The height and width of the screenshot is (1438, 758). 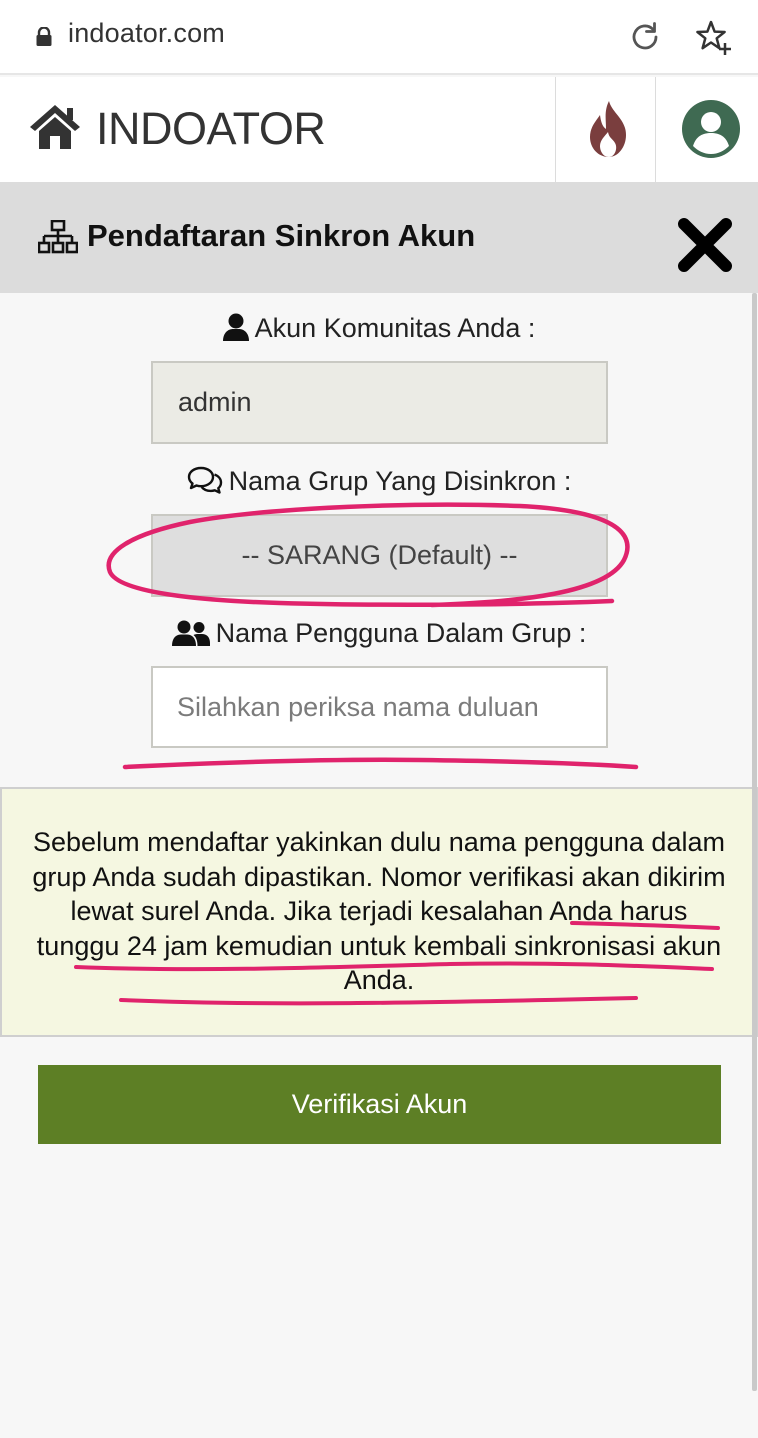 I want to click on url-text: indoator.com, so click(x=146, y=33).